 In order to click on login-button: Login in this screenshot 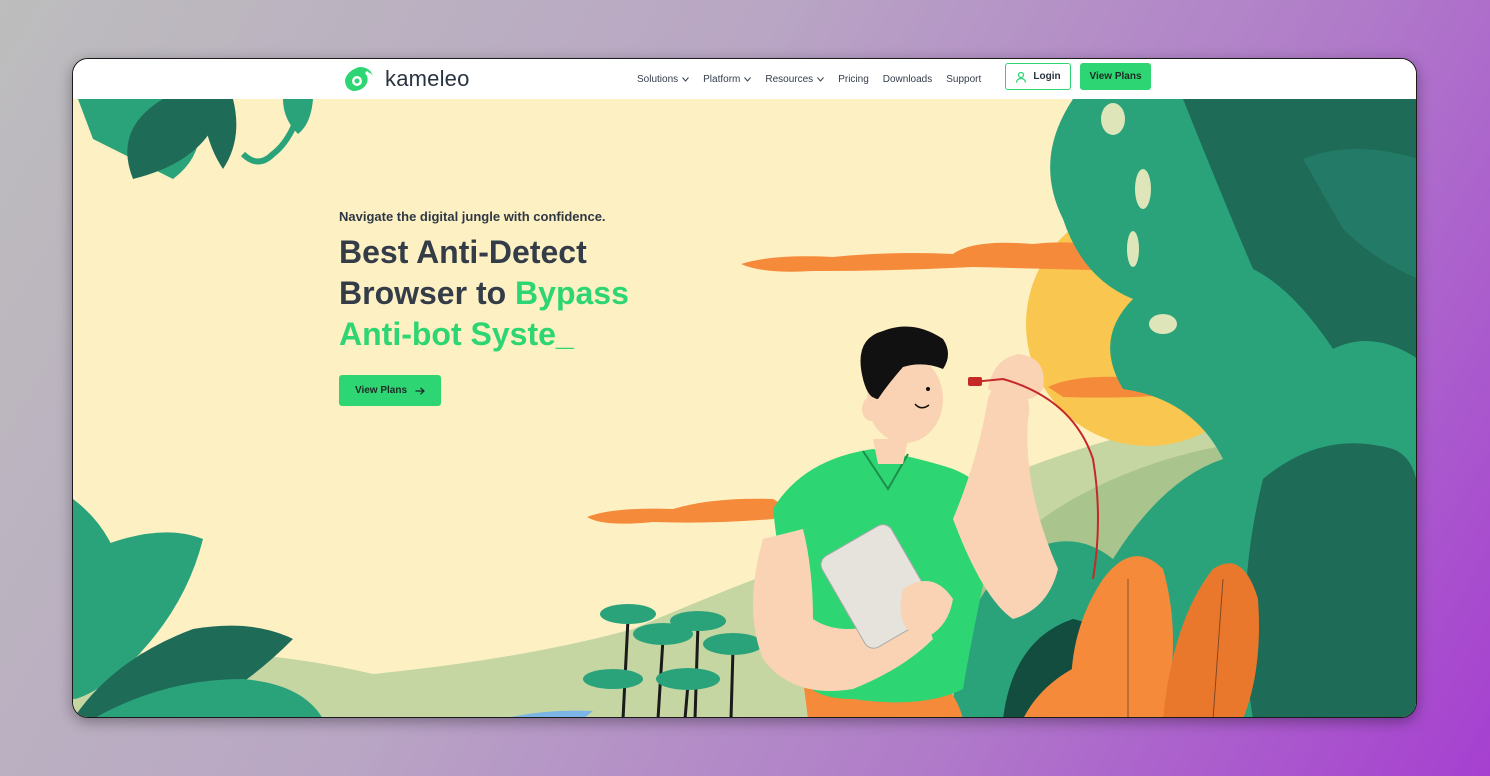, I will do `click(1038, 76)`.